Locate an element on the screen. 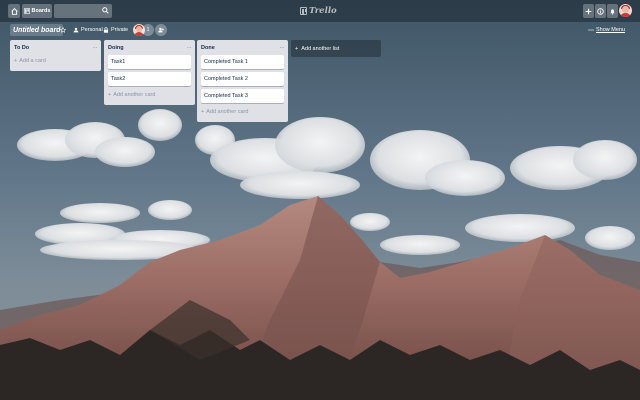  boards-button: Boards is located at coordinates (37, 11).